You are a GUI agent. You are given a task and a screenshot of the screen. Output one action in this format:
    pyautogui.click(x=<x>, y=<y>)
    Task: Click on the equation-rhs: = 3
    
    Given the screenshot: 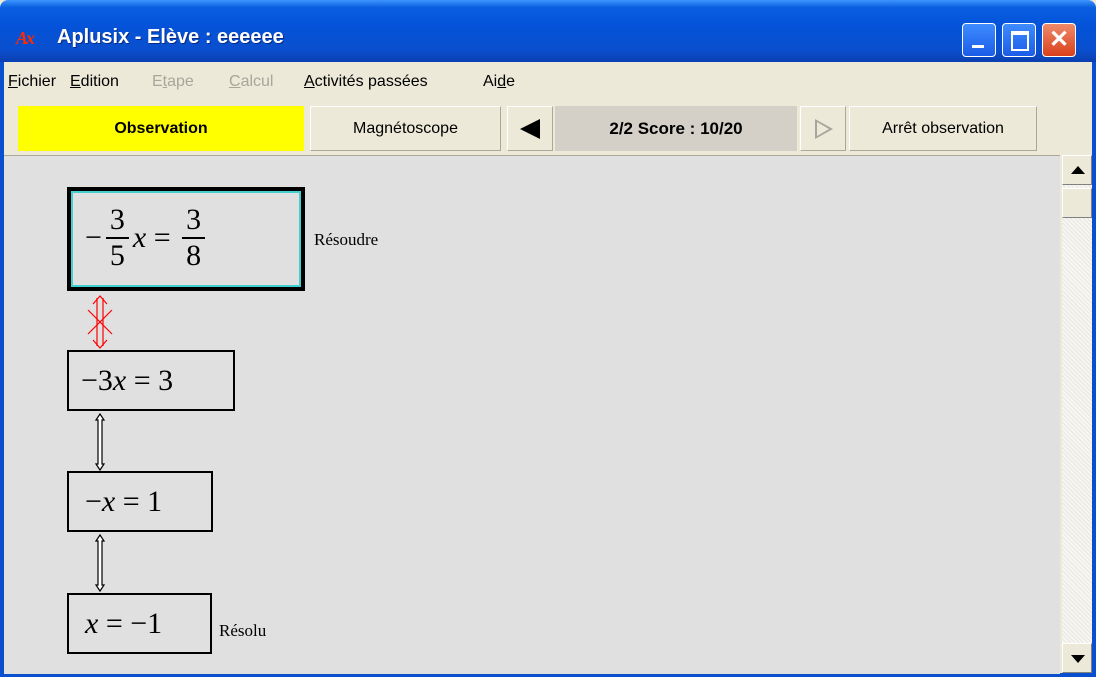 What is the action you would take?
    pyautogui.click(x=150, y=380)
    